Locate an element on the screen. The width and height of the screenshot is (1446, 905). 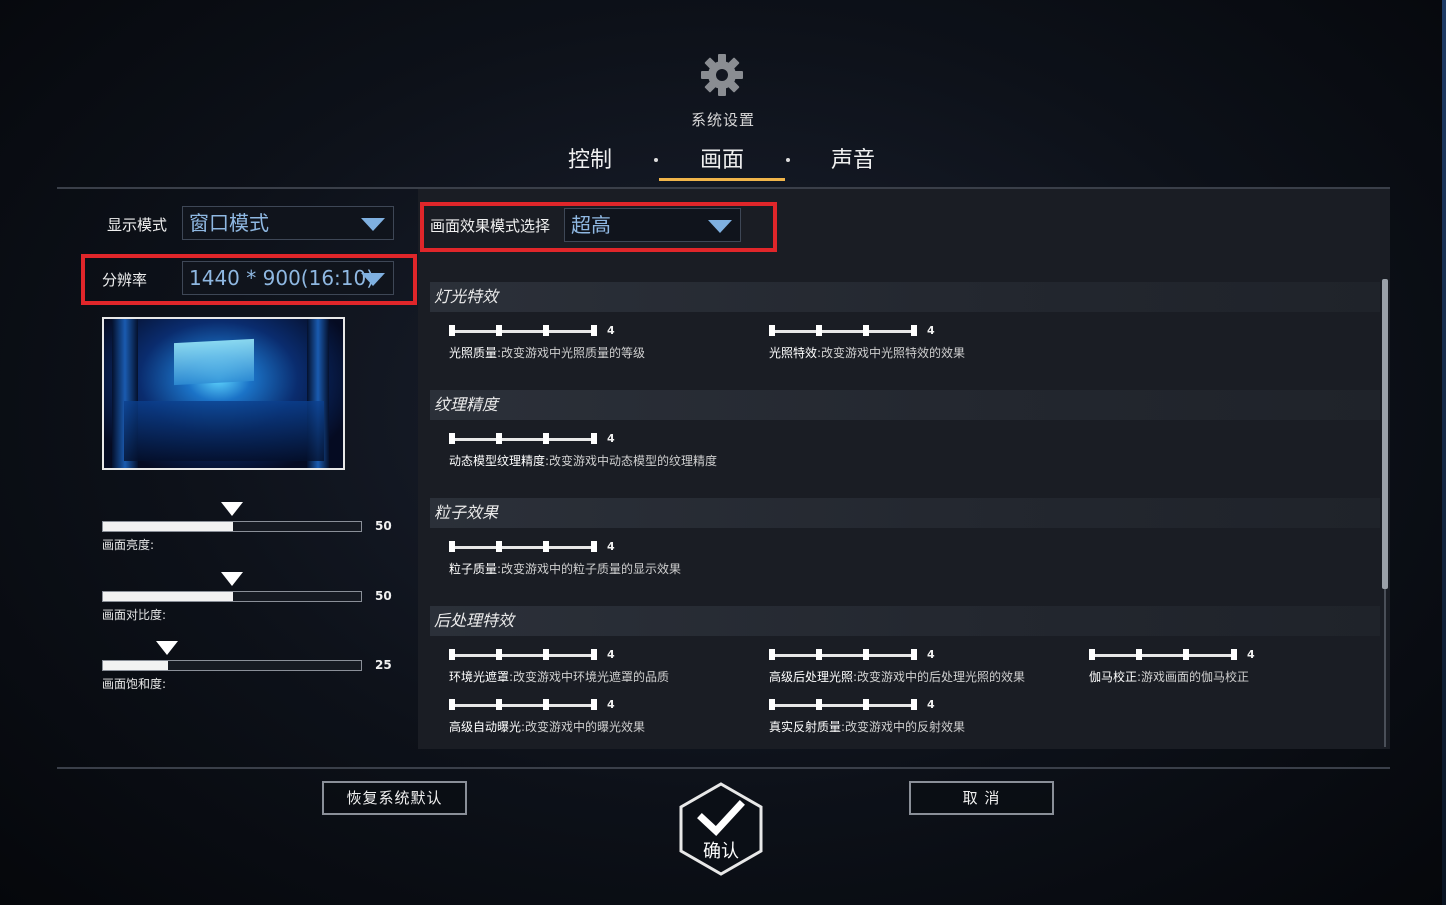
setting-desc-text: :改变游戏中的曝光效果 is located at coordinates (583, 727).